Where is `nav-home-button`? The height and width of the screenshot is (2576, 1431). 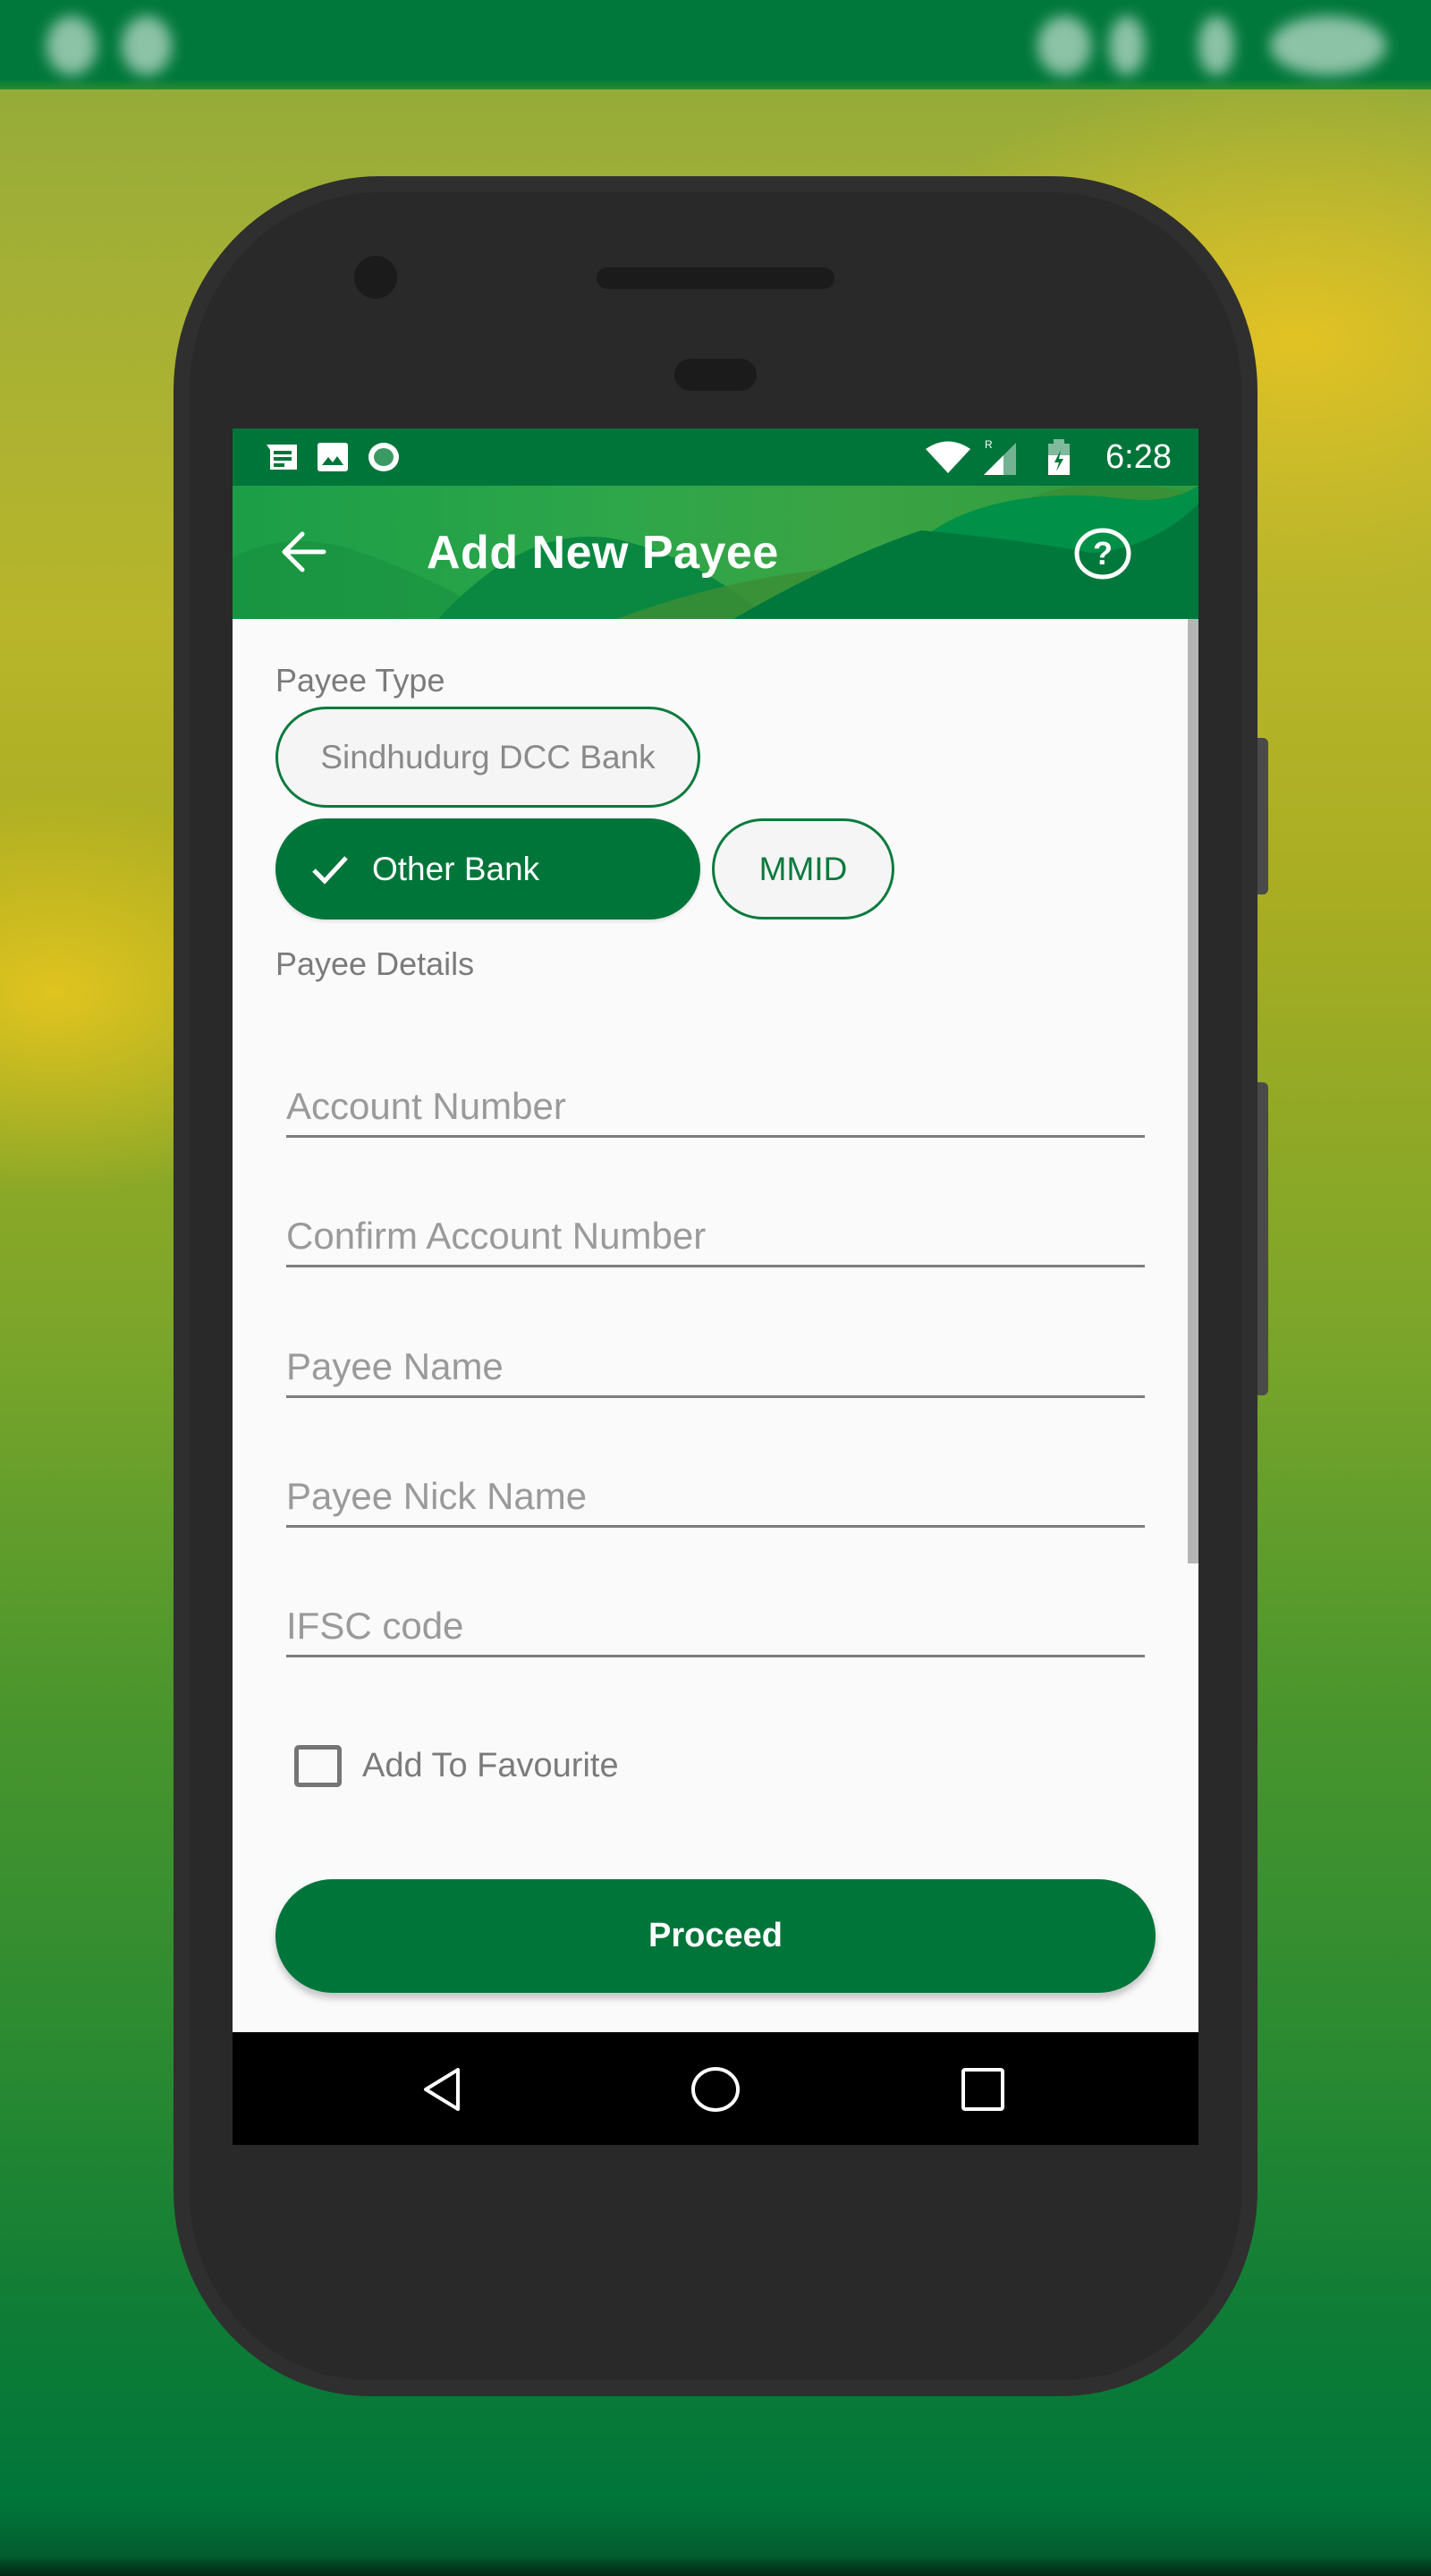 nav-home-button is located at coordinates (716, 2091).